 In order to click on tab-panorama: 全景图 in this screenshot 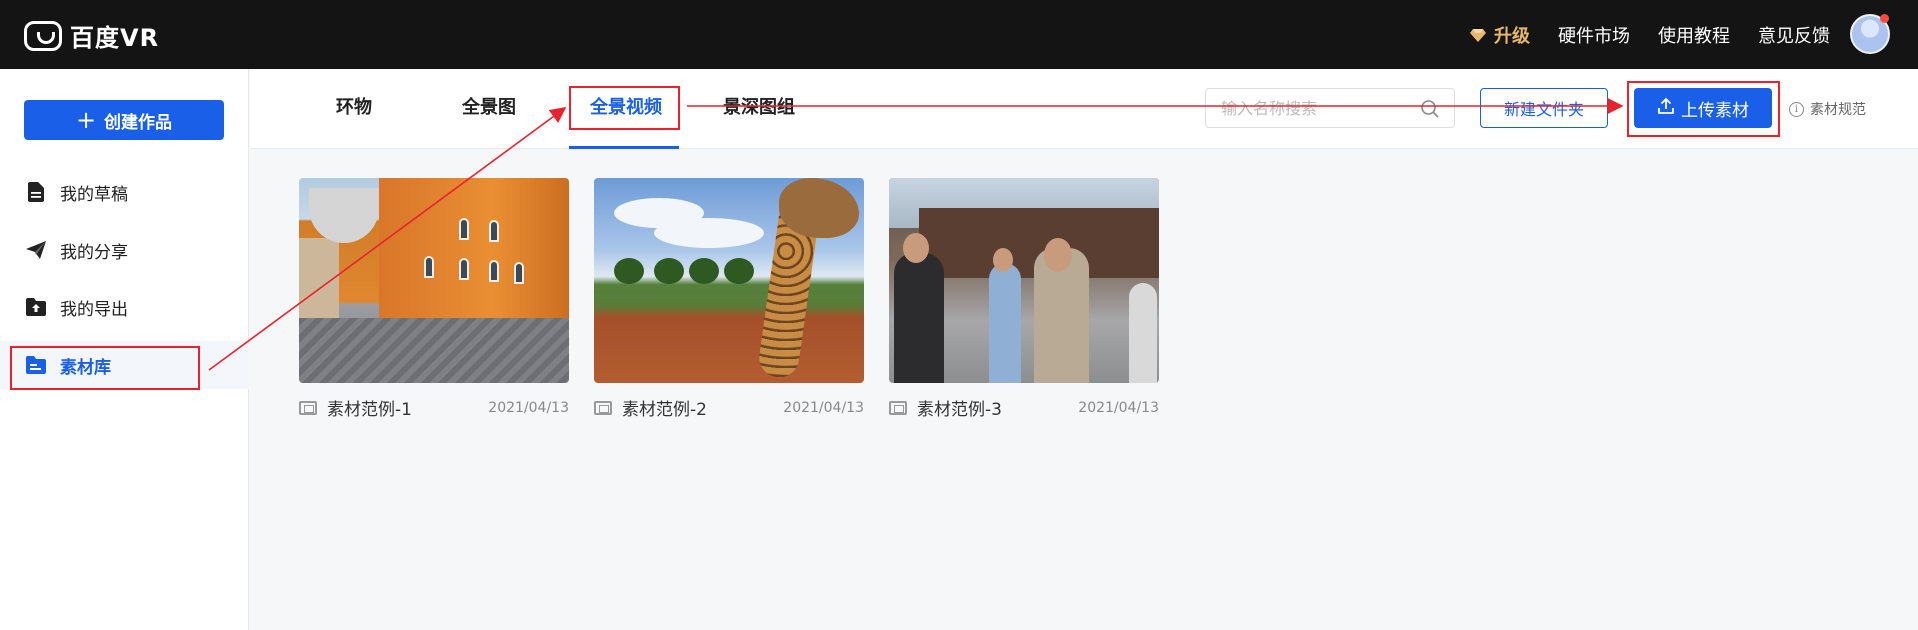, I will do `click(489, 106)`.